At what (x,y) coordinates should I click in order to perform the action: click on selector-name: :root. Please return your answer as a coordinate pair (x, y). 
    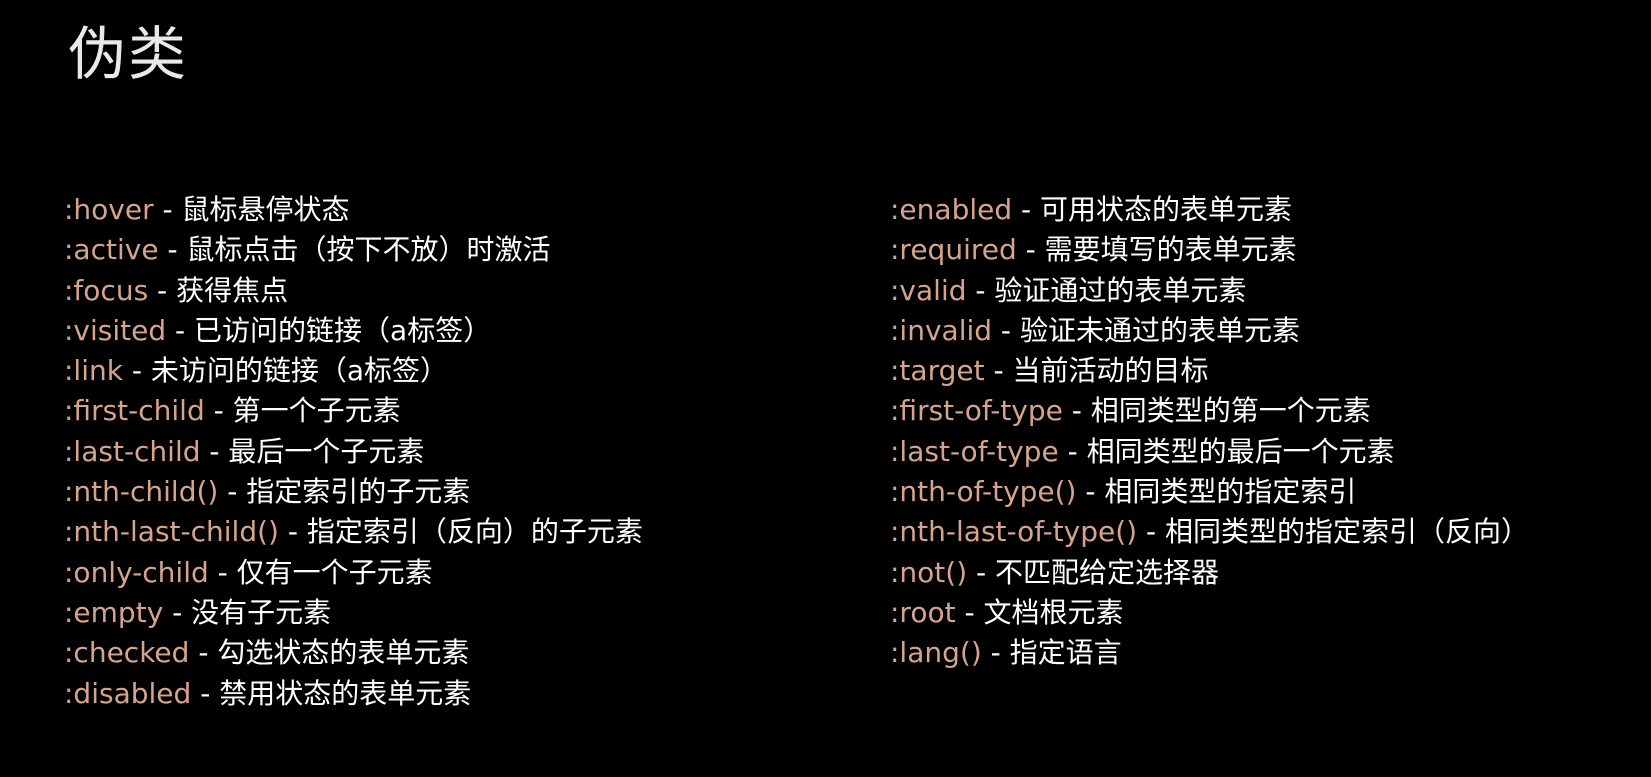
    Looking at the image, I should click on (923, 612).